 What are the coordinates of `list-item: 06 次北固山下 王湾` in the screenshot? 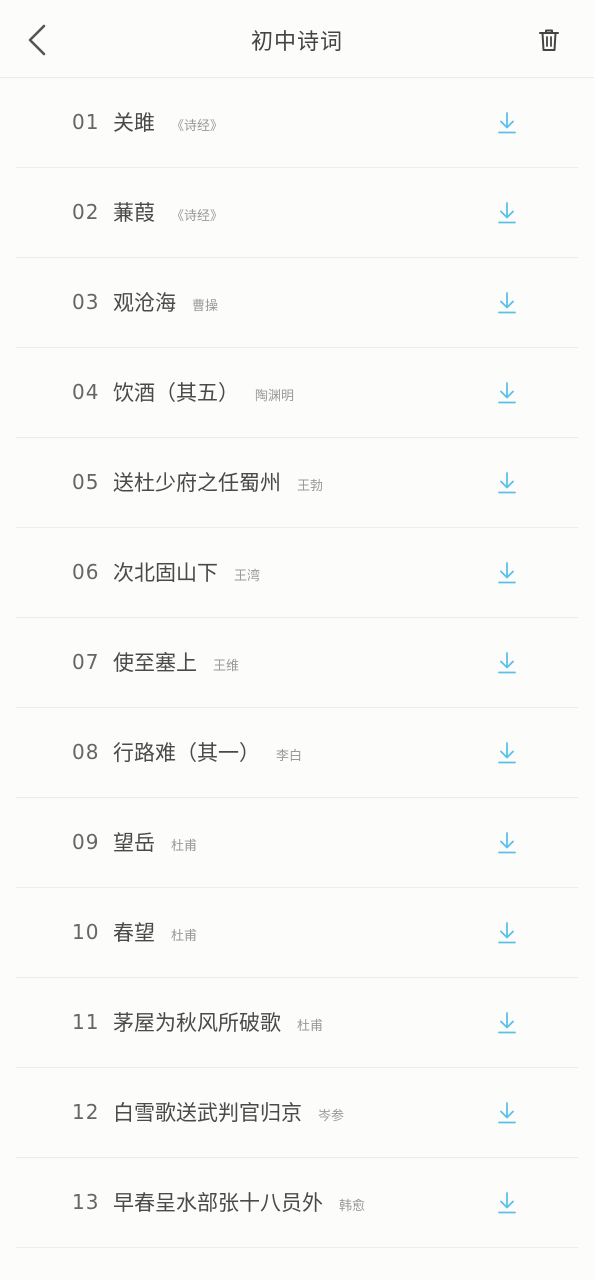 It's located at (297, 573).